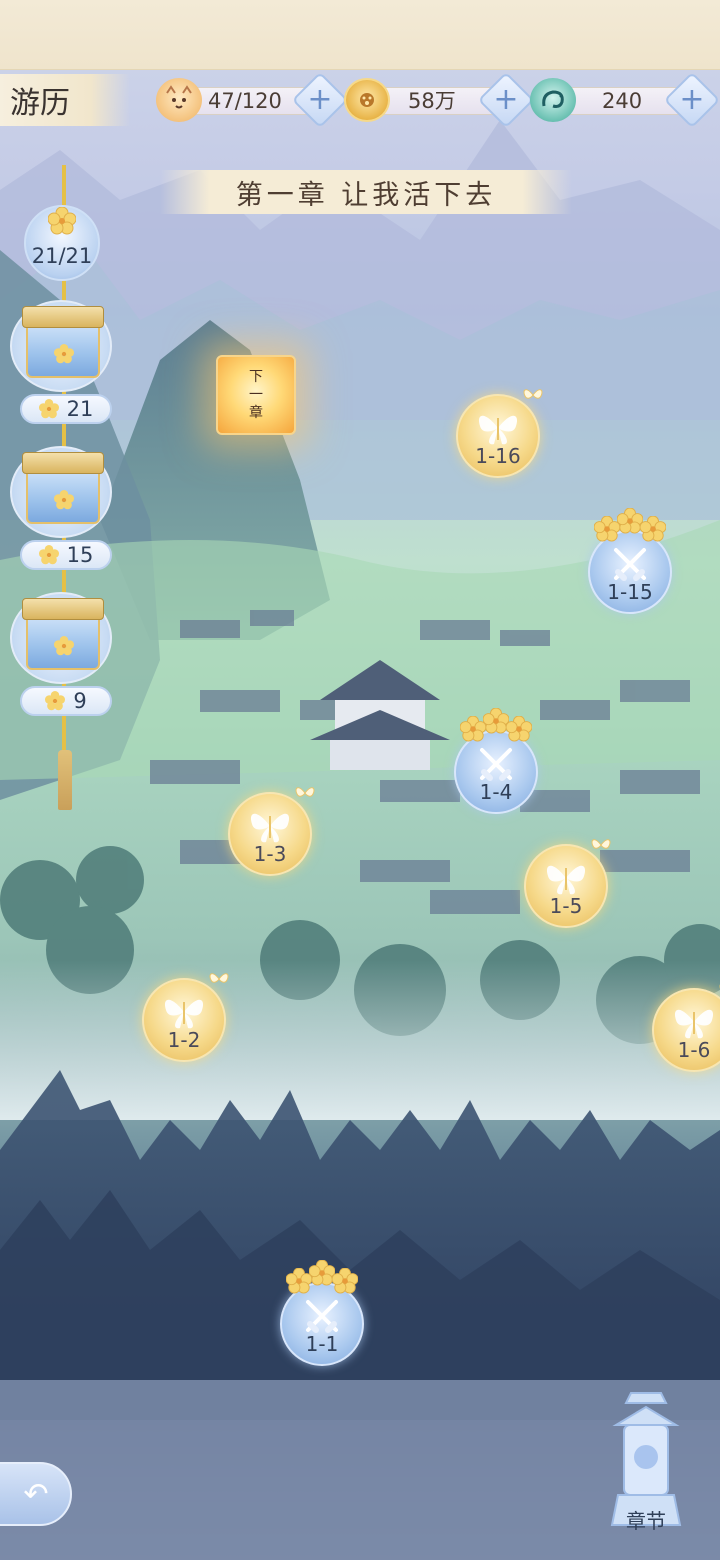 The height and width of the screenshot is (1560, 720). I want to click on page-title: 游历, so click(65, 100).